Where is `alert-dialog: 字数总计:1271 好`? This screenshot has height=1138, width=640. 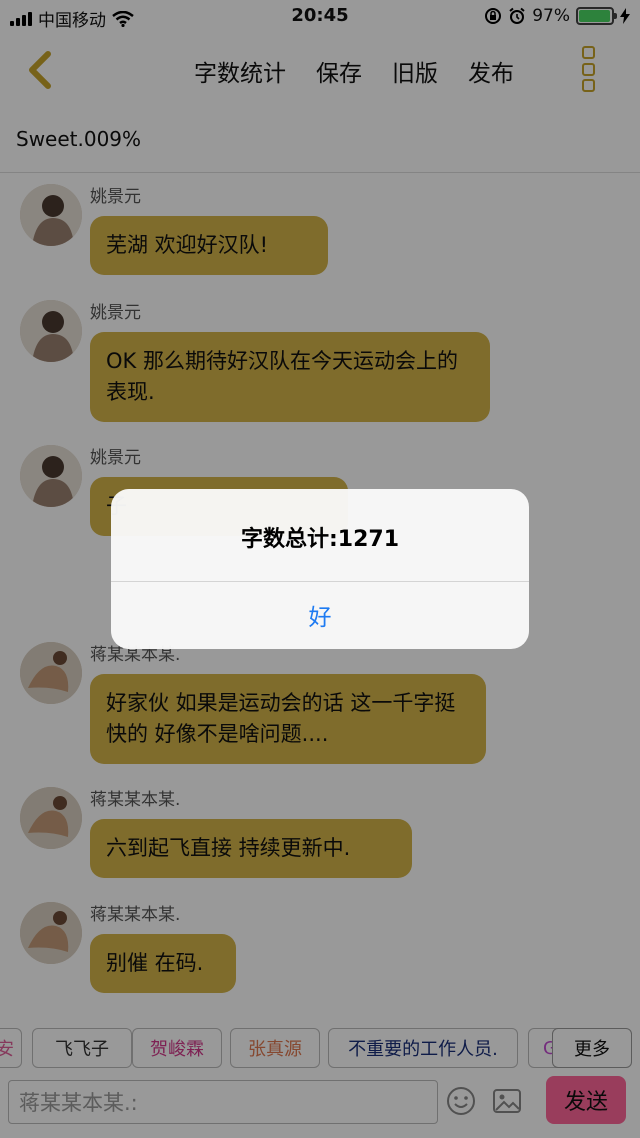 alert-dialog: 字数总计:1271 好 is located at coordinates (320, 569).